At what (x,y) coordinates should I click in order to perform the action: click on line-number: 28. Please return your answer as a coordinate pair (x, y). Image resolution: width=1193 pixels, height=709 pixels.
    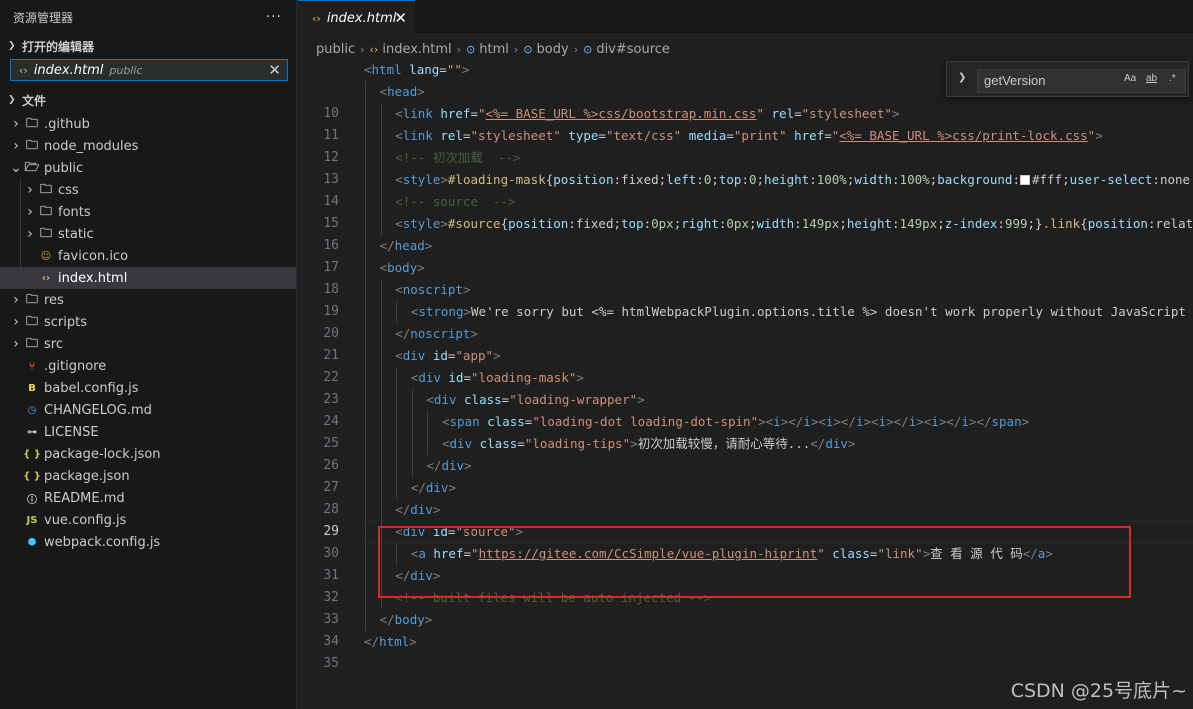
    Looking at the image, I should click on (331, 509).